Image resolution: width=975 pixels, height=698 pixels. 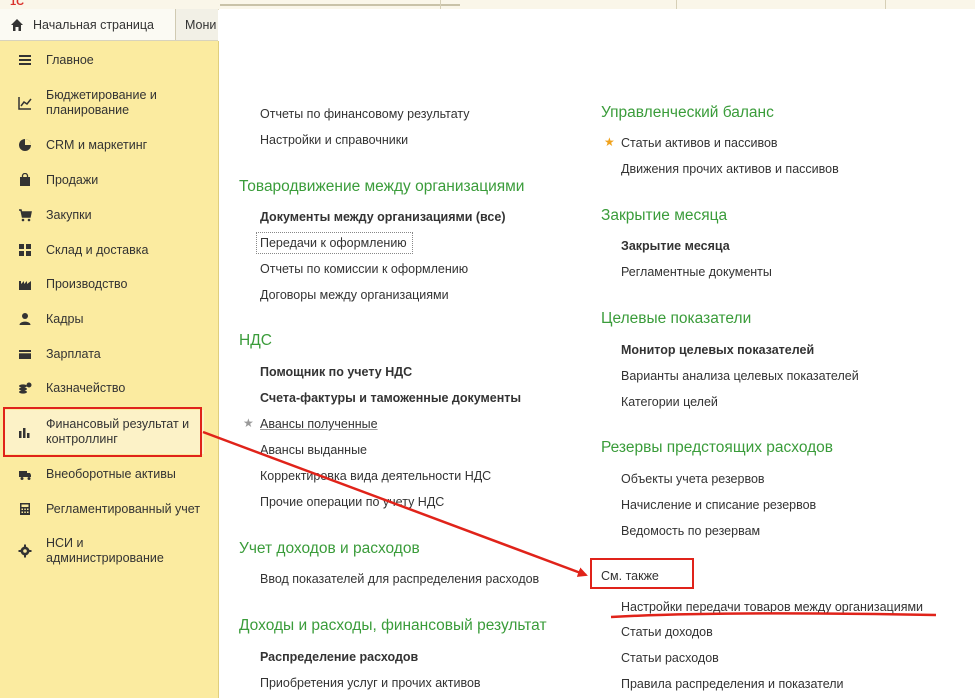 What do you see at coordinates (340, 5) in the screenshot?
I see `title-bar-text-fragment` at bounding box center [340, 5].